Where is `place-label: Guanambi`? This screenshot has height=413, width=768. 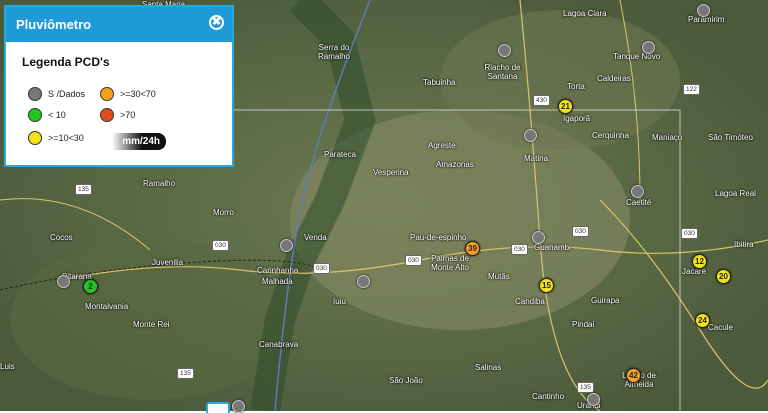
place-label: Guanambi is located at coordinates (552, 247).